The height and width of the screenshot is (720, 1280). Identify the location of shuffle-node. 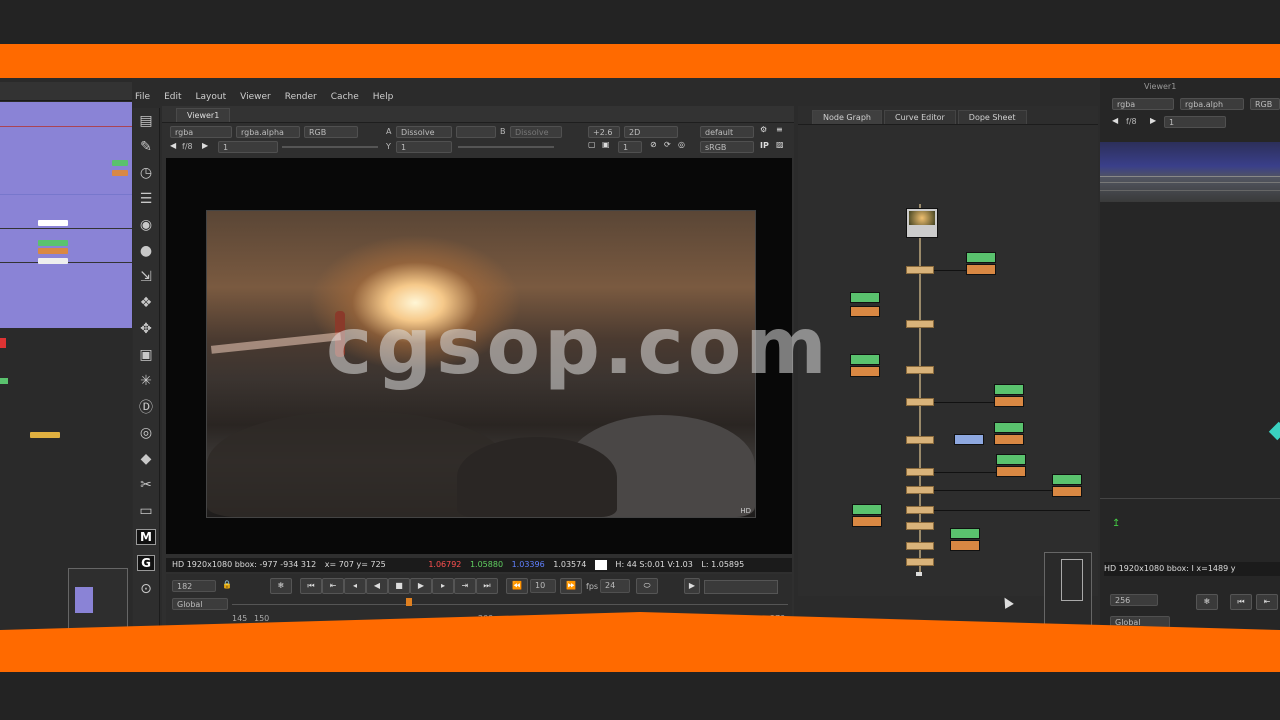
(969, 439).